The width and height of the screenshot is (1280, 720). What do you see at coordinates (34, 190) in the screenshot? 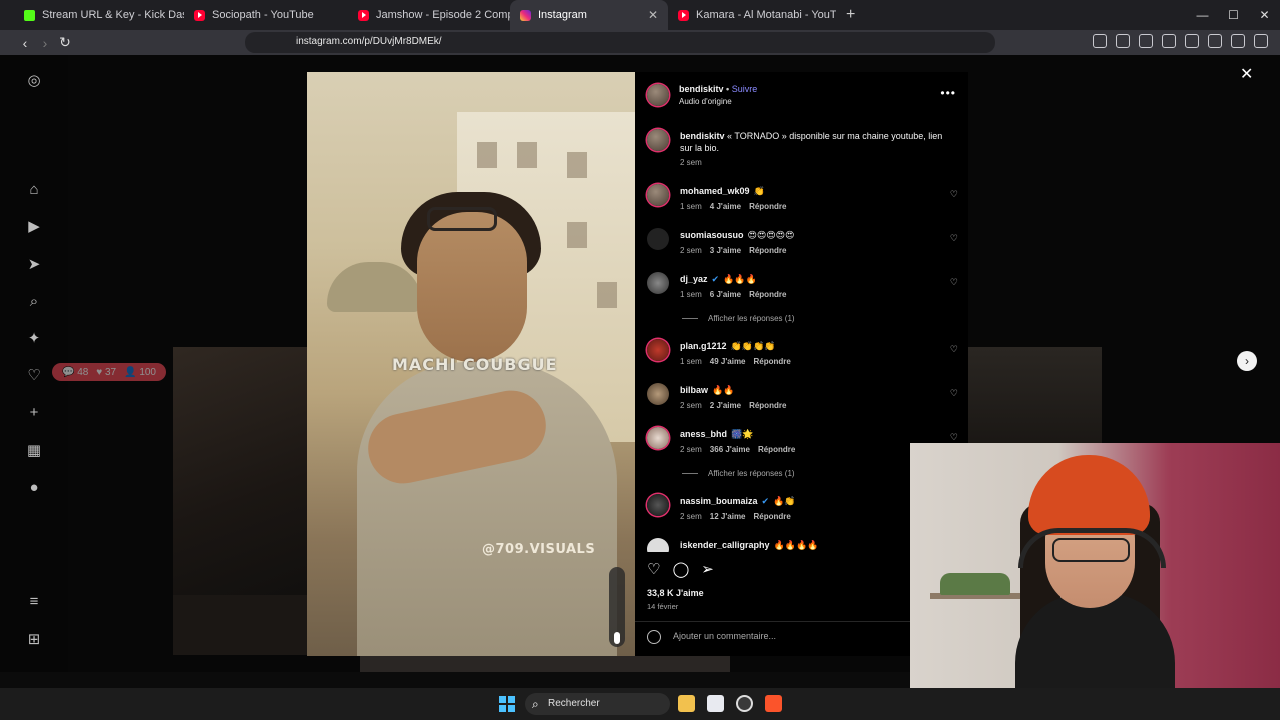
I see `home-icon: ⌂` at bounding box center [34, 190].